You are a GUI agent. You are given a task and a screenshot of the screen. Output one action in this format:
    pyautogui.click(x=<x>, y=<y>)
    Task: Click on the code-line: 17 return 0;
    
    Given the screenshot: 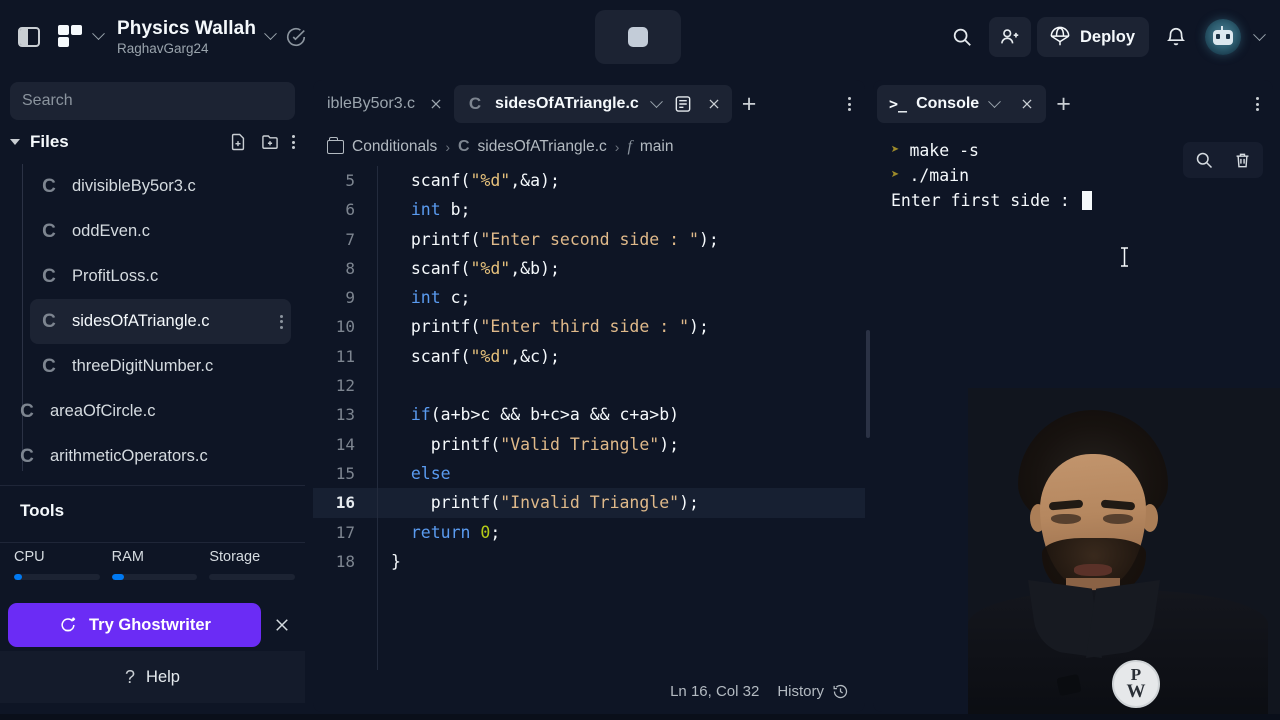 What is the action you would take?
    pyautogui.click(x=589, y=532)
    